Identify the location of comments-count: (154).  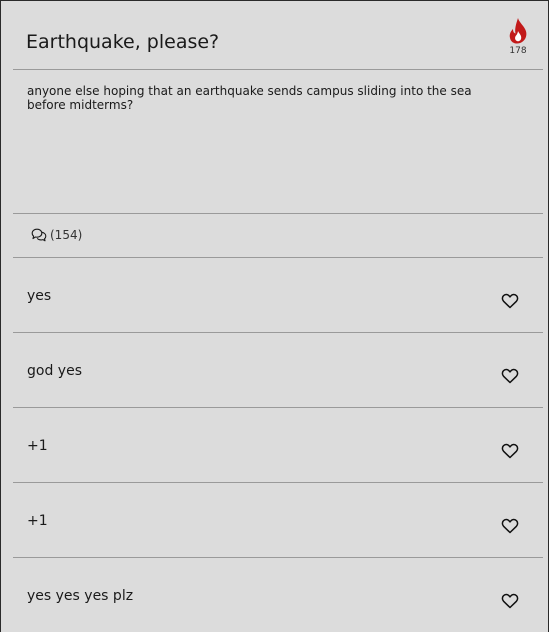
(66, 235).